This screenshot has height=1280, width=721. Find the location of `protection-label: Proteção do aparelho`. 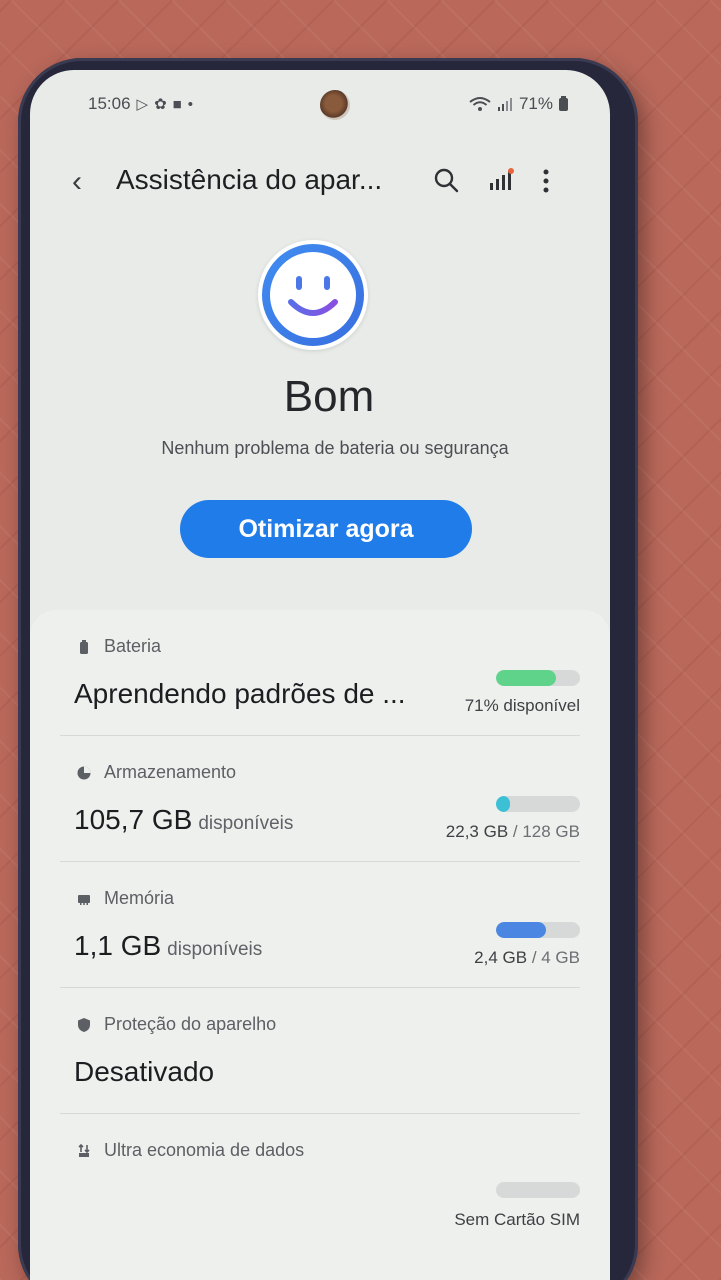

protection-label: Proteção do aparelho is located at coordinates (190, 1024).